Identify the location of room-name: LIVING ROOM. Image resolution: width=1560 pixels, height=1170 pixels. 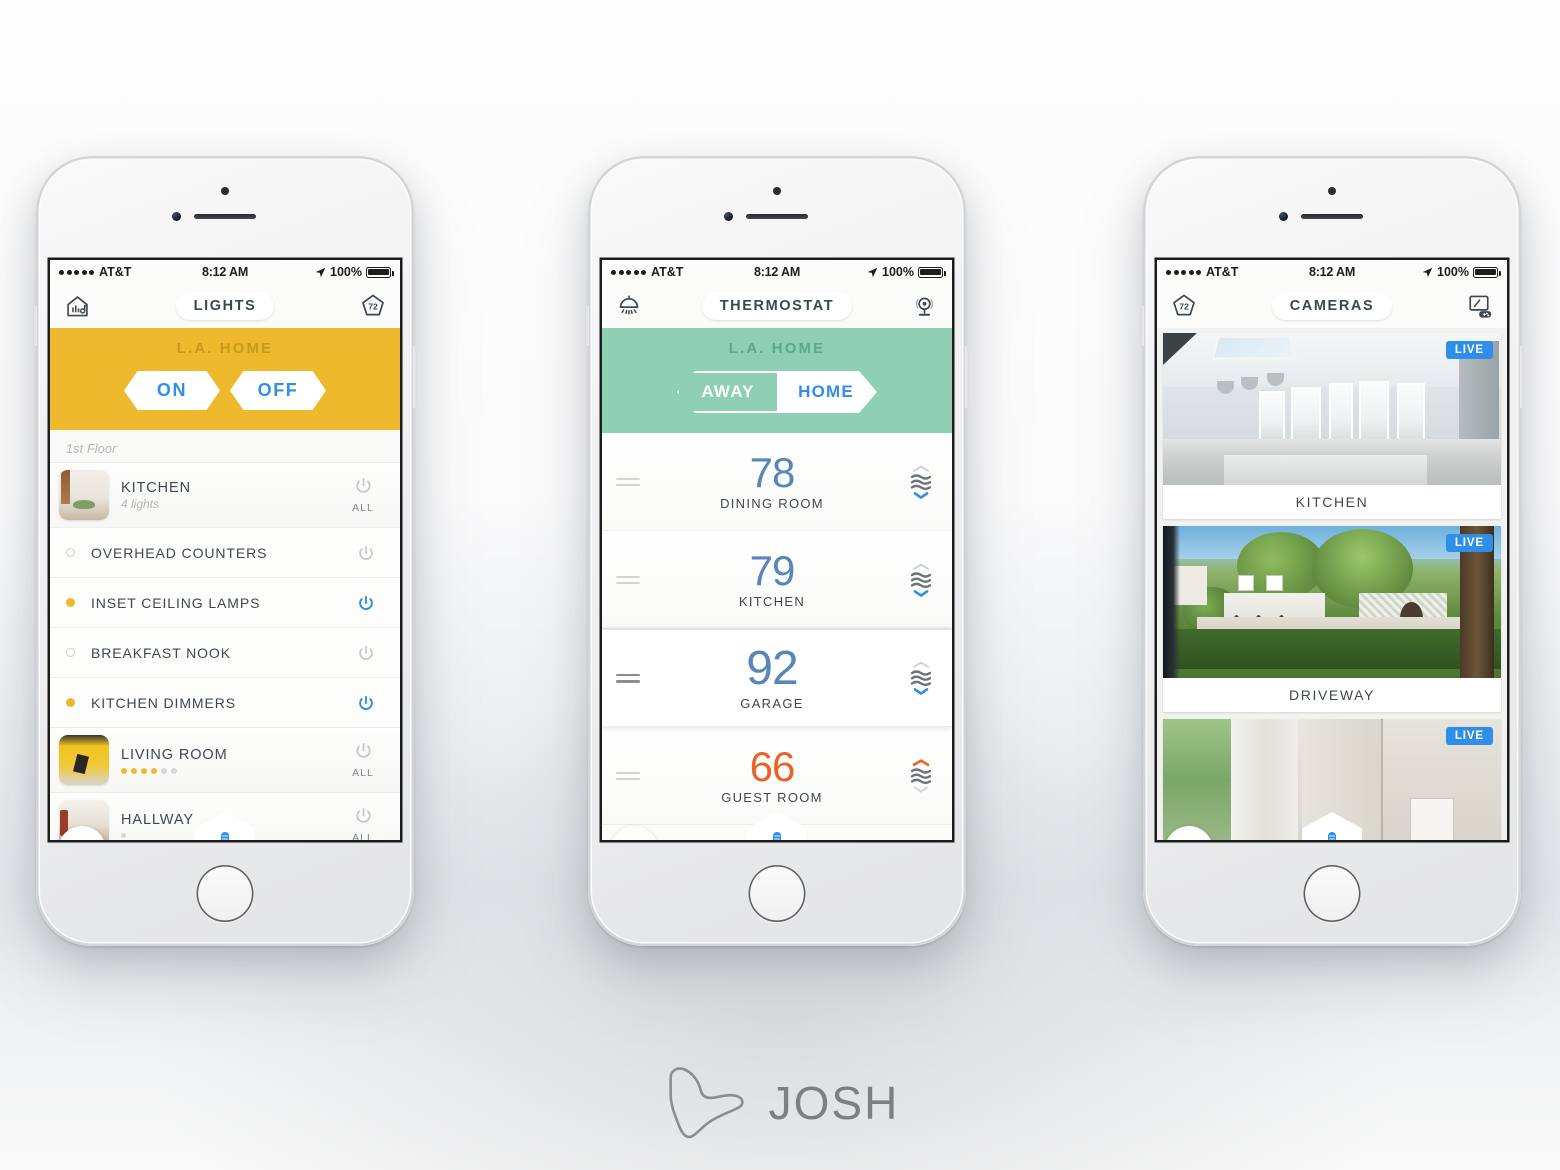
(174, 754).